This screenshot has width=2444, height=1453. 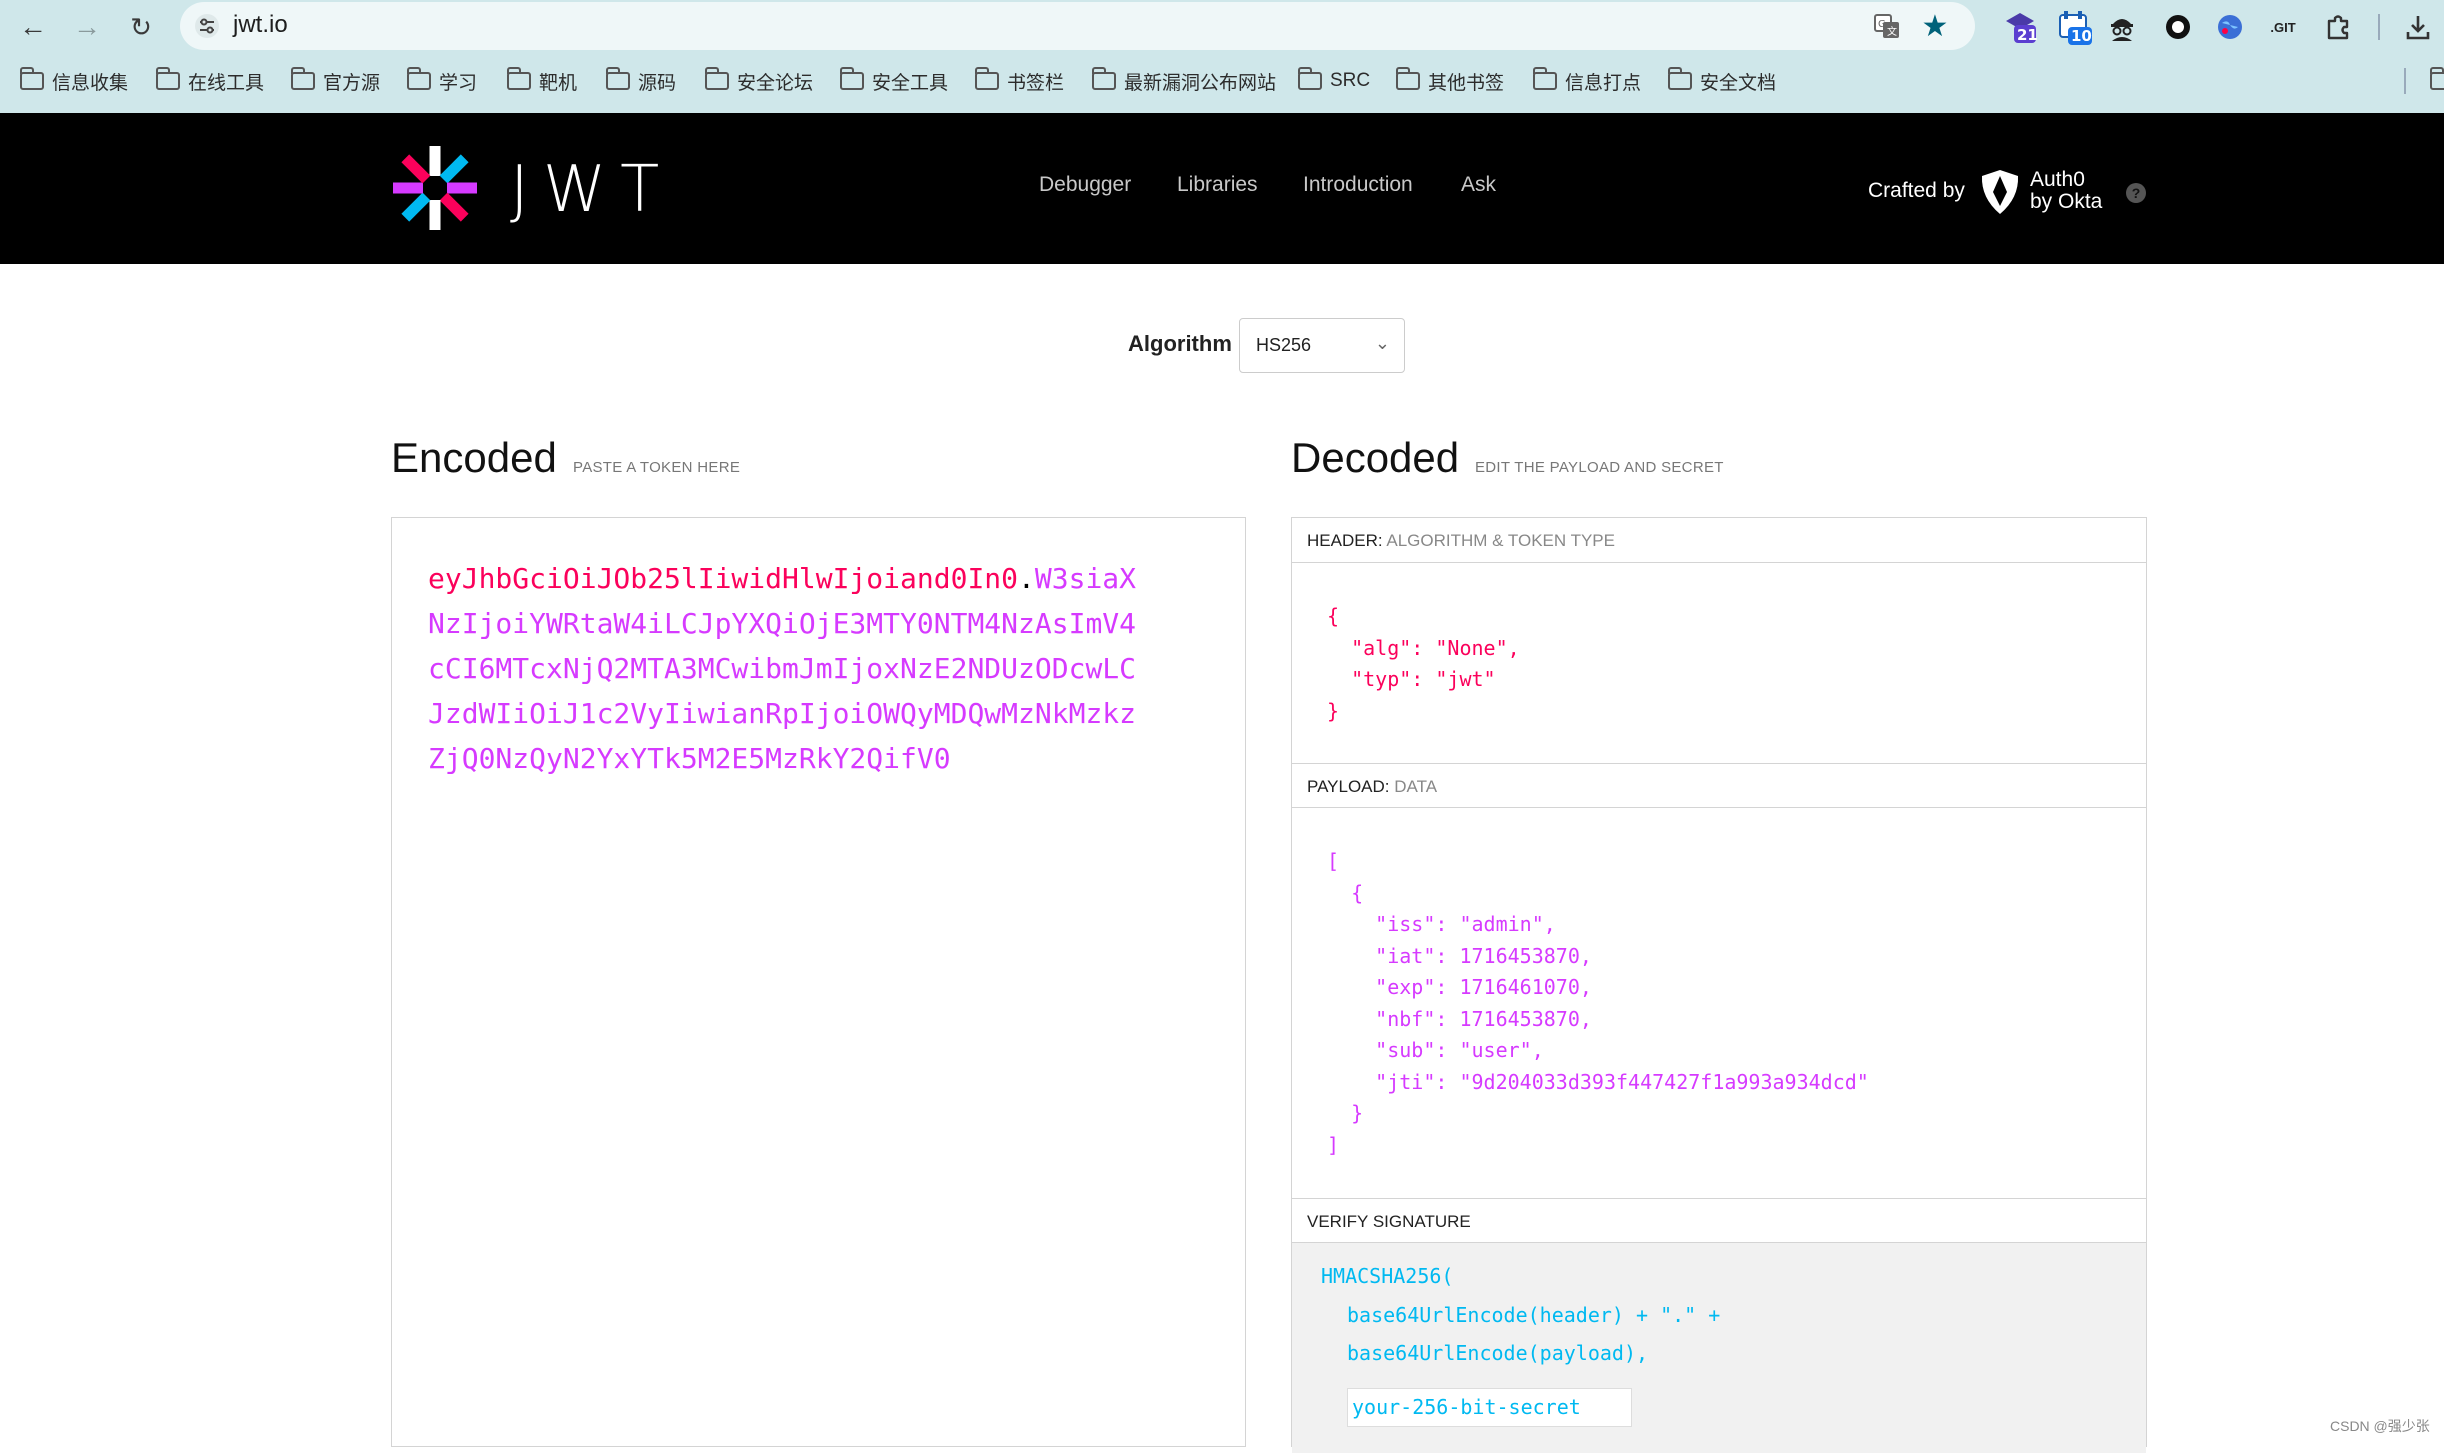 I want to click on bookmark-folder: 学习, so click(x=441, y=81).